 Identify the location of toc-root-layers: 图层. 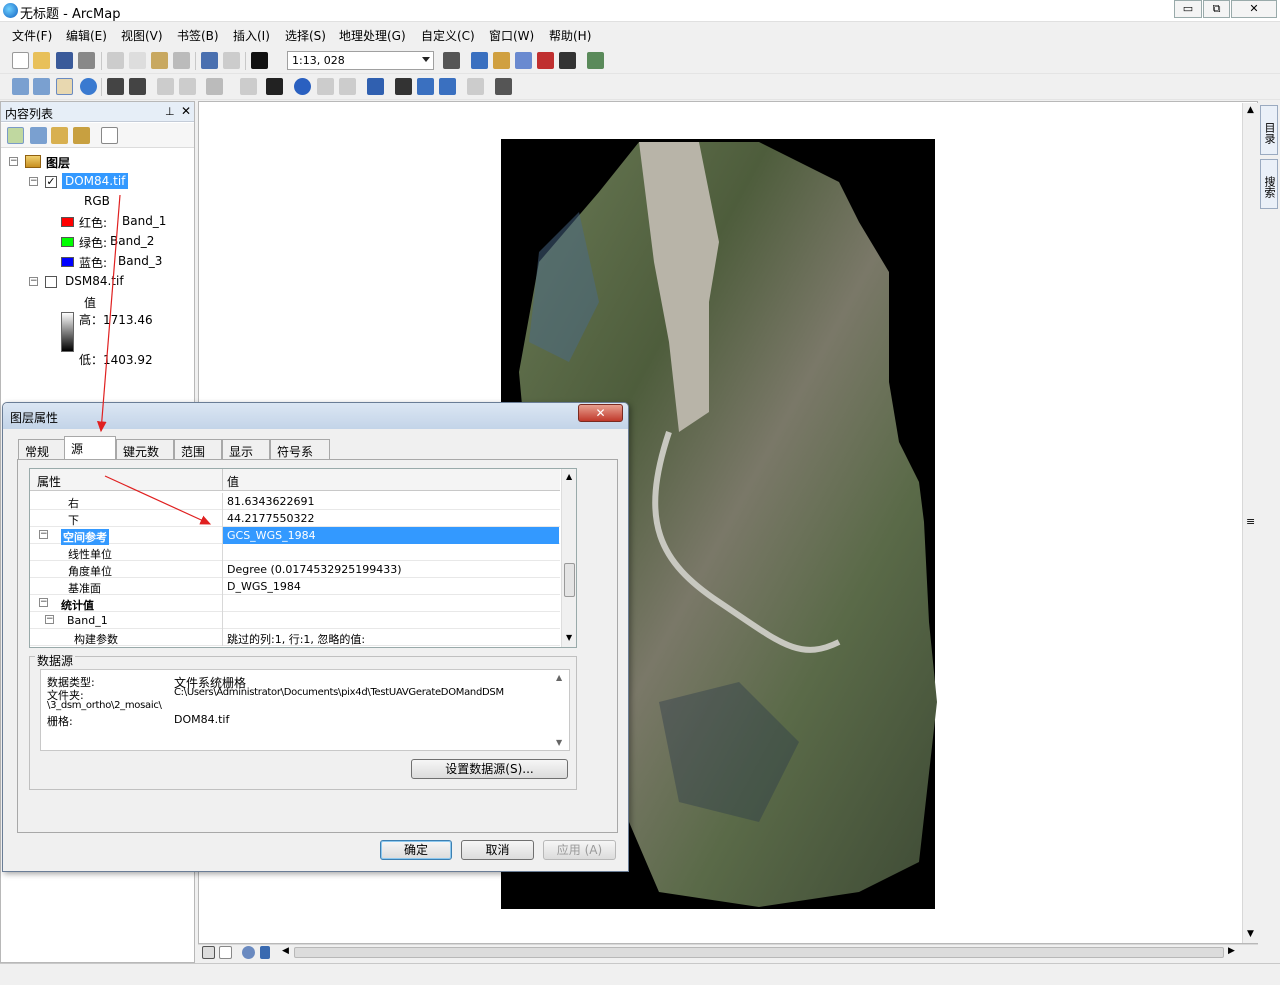
(58, 162).